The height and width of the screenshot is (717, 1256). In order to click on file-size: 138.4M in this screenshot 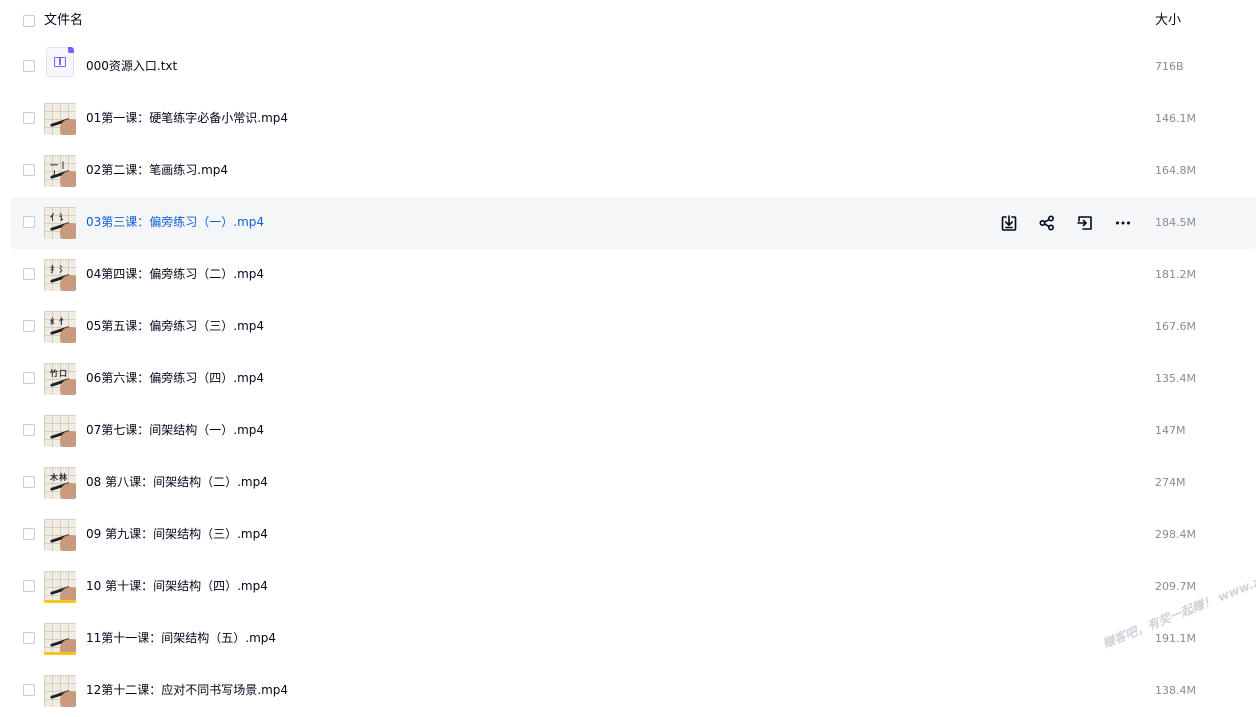, I will do `click(1175, 690)`.